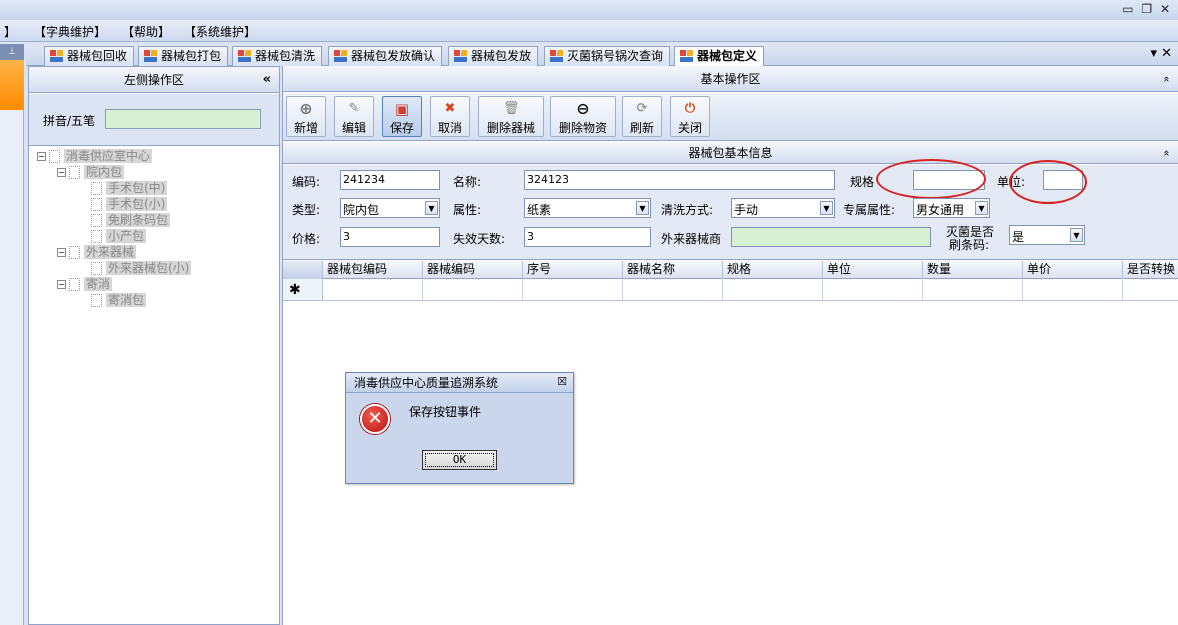 This screenshot has width=1178, height=625. Describe the element at coordinates (306, 182) in the screenshot. I see `code-label: 编码:` at that location.